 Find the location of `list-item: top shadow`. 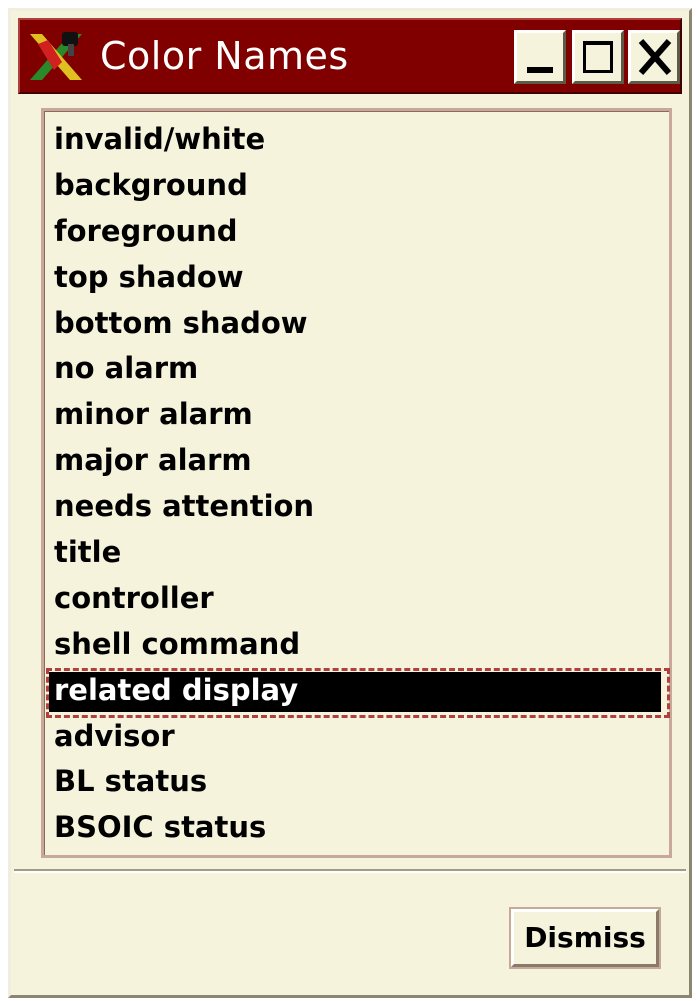

list-item: top shadow is located at coordinates (356, 278).